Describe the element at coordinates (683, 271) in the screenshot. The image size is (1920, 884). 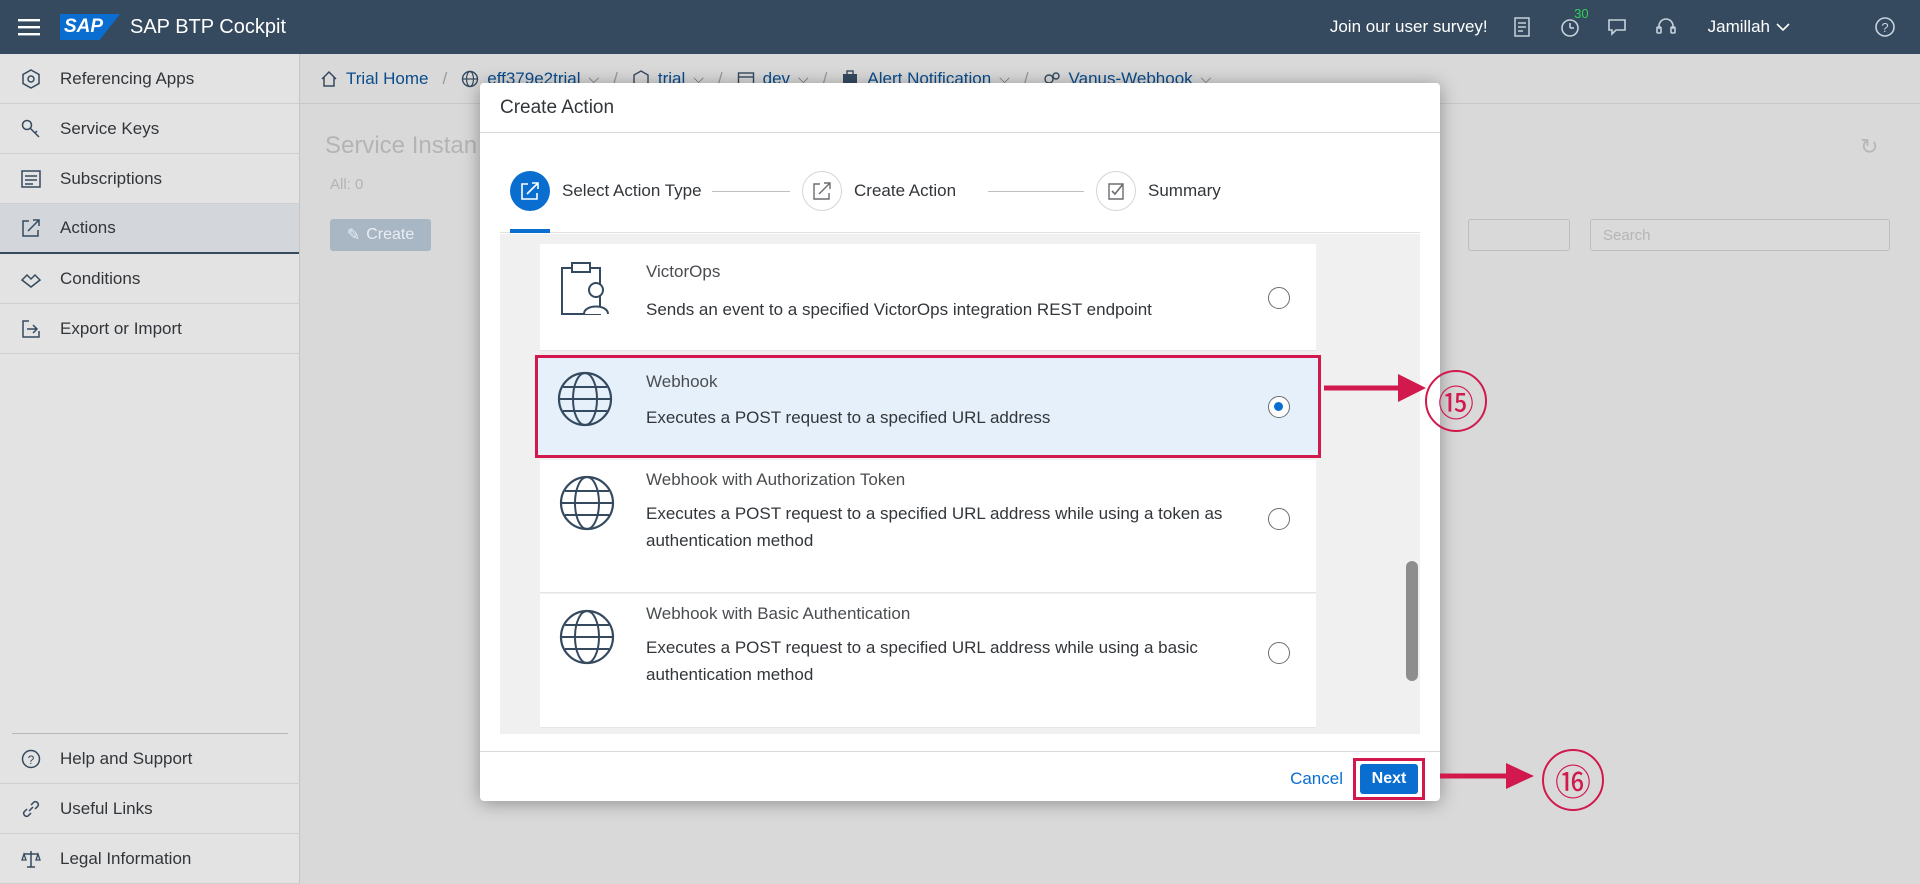
I see `option-title: VictorOps` at that location.